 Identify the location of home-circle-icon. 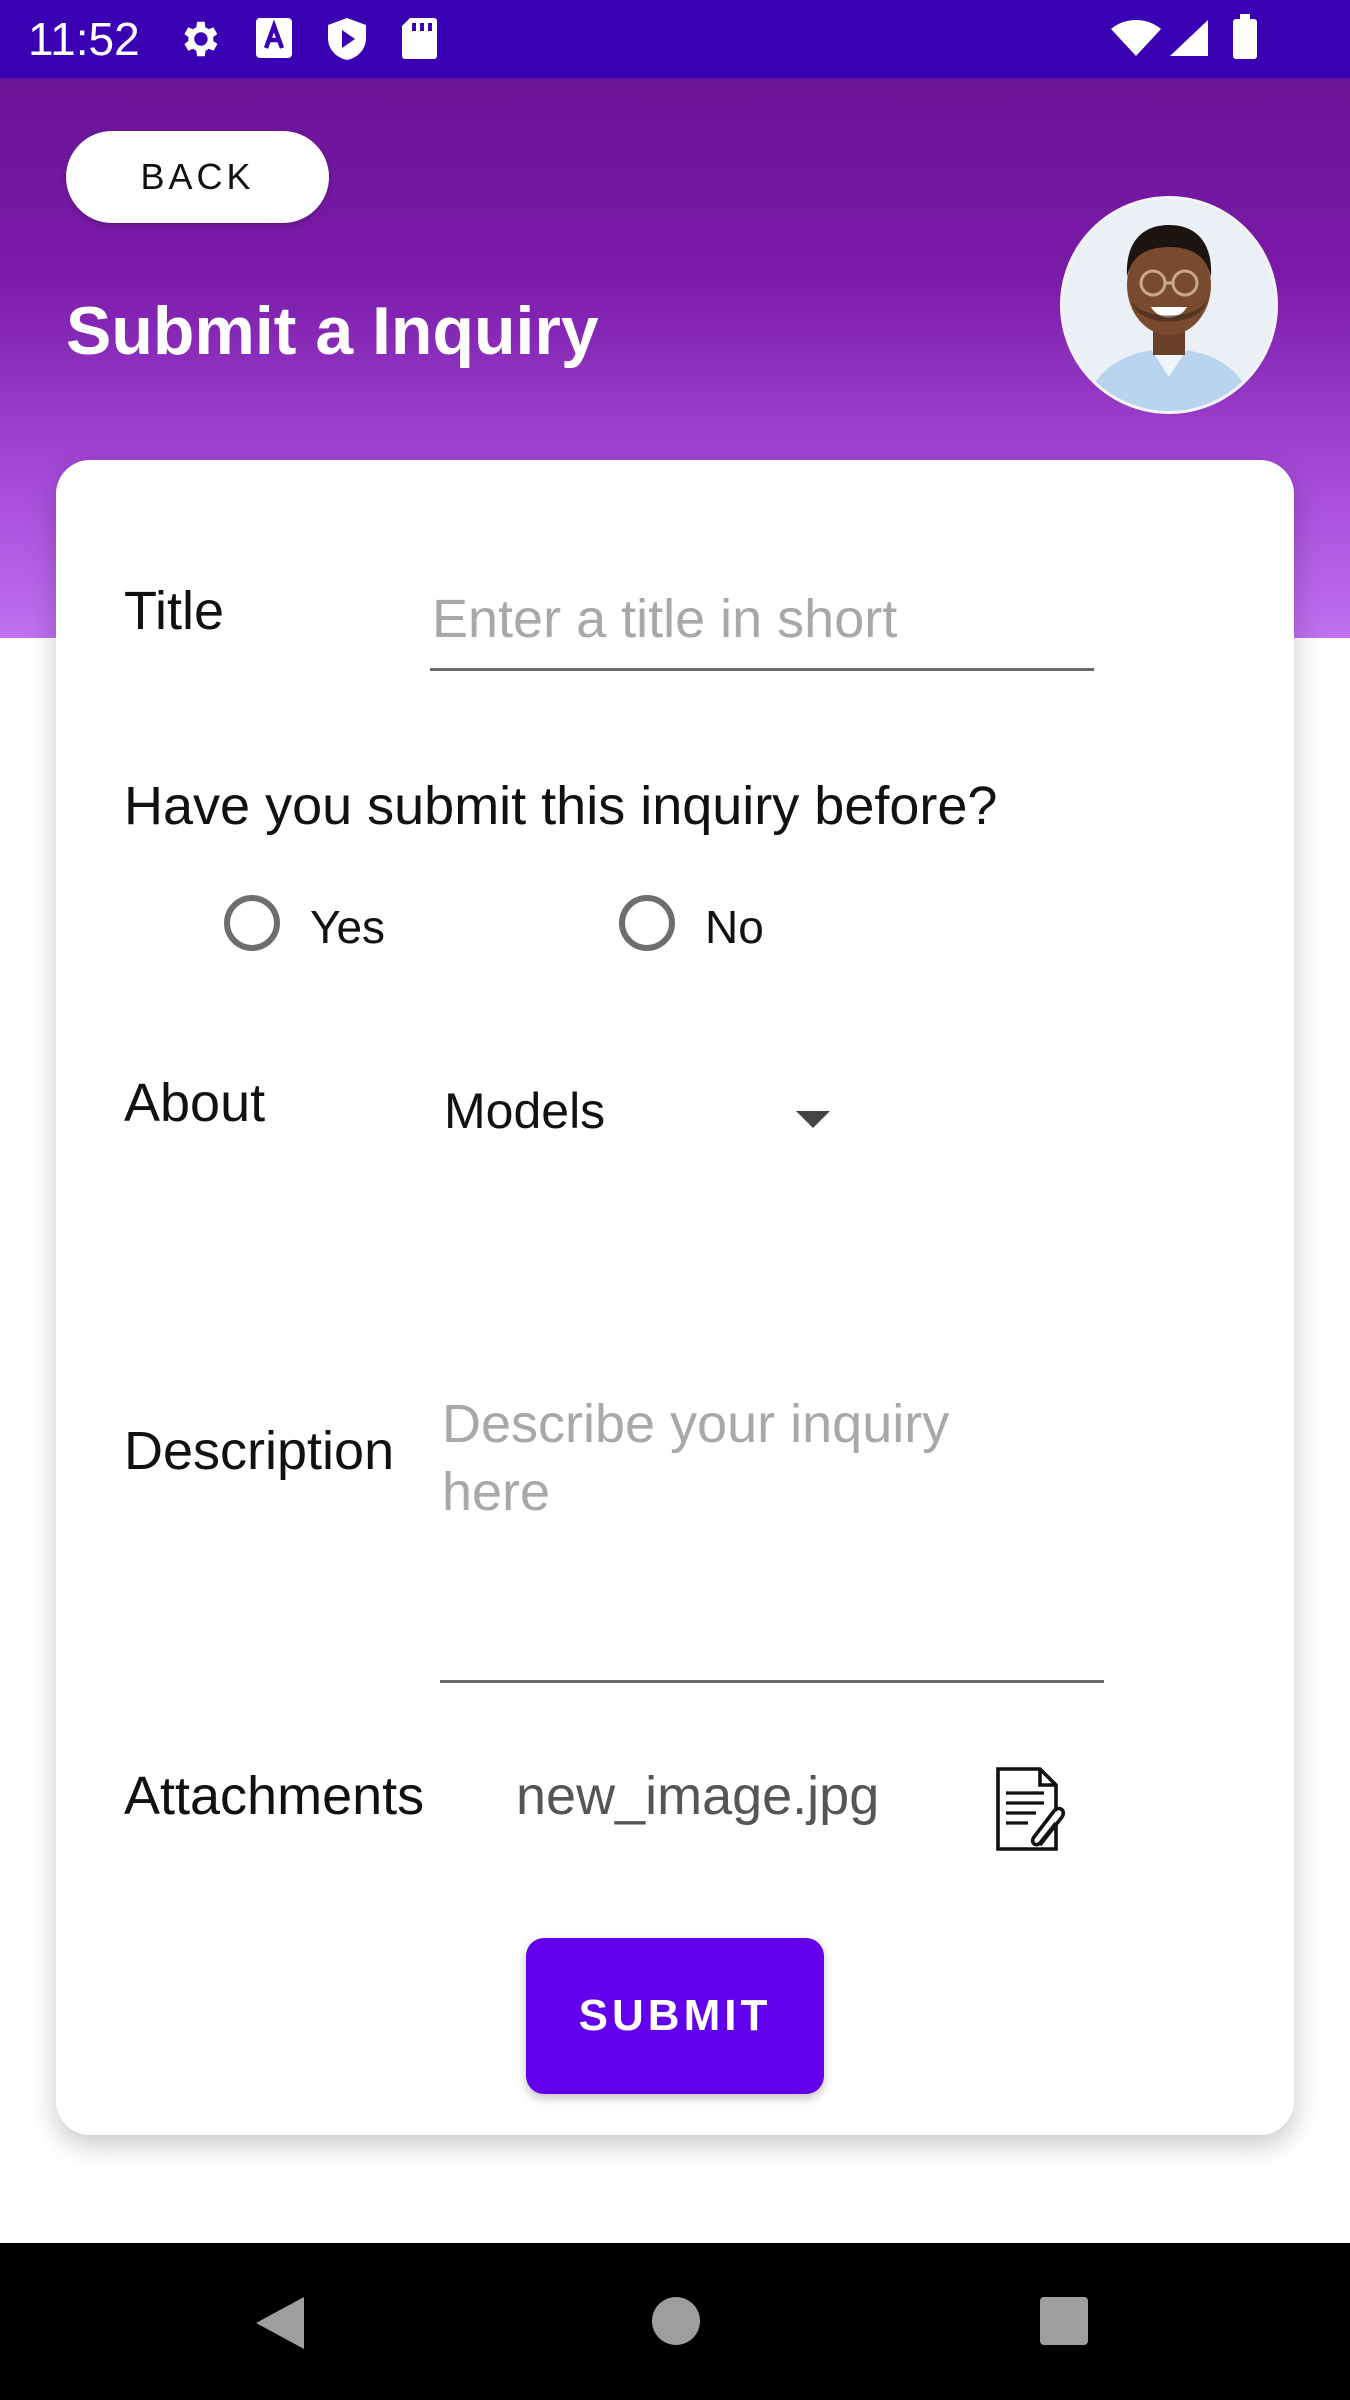
(676, 2323).